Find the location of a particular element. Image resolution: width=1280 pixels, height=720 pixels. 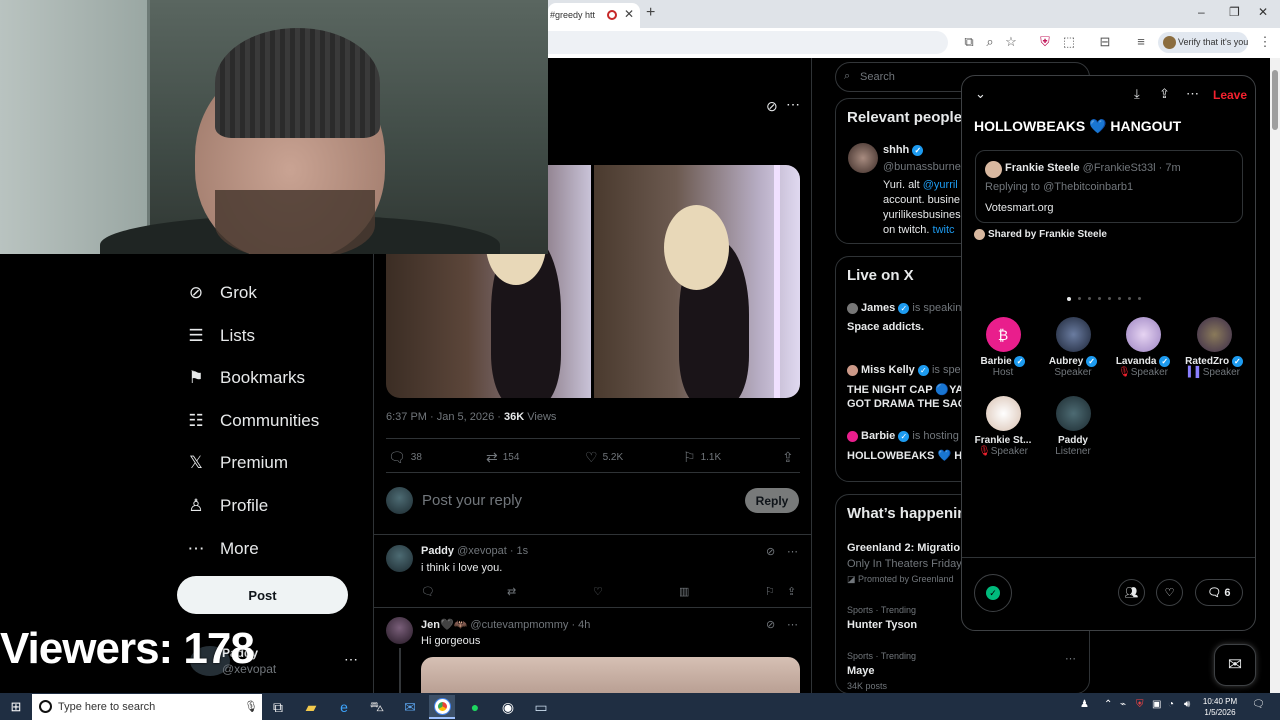

repost-action: ⇄ 154 is located at coordinates (502, 457).